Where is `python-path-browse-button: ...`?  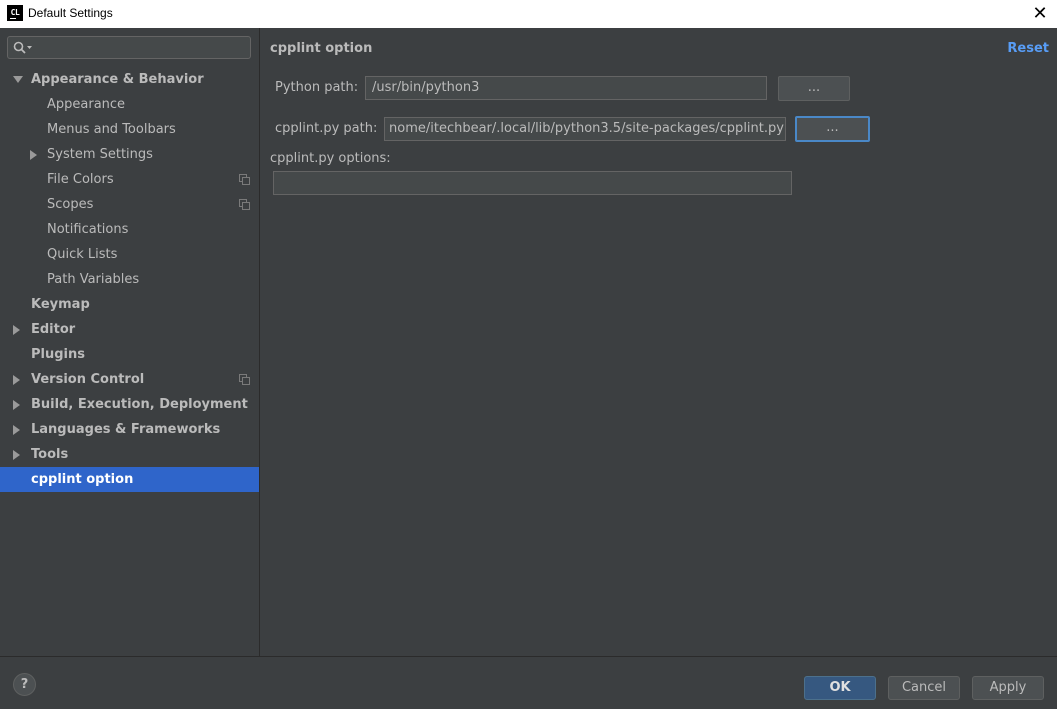
python-path-browse-button: ... is located at coordinates (814, 88).